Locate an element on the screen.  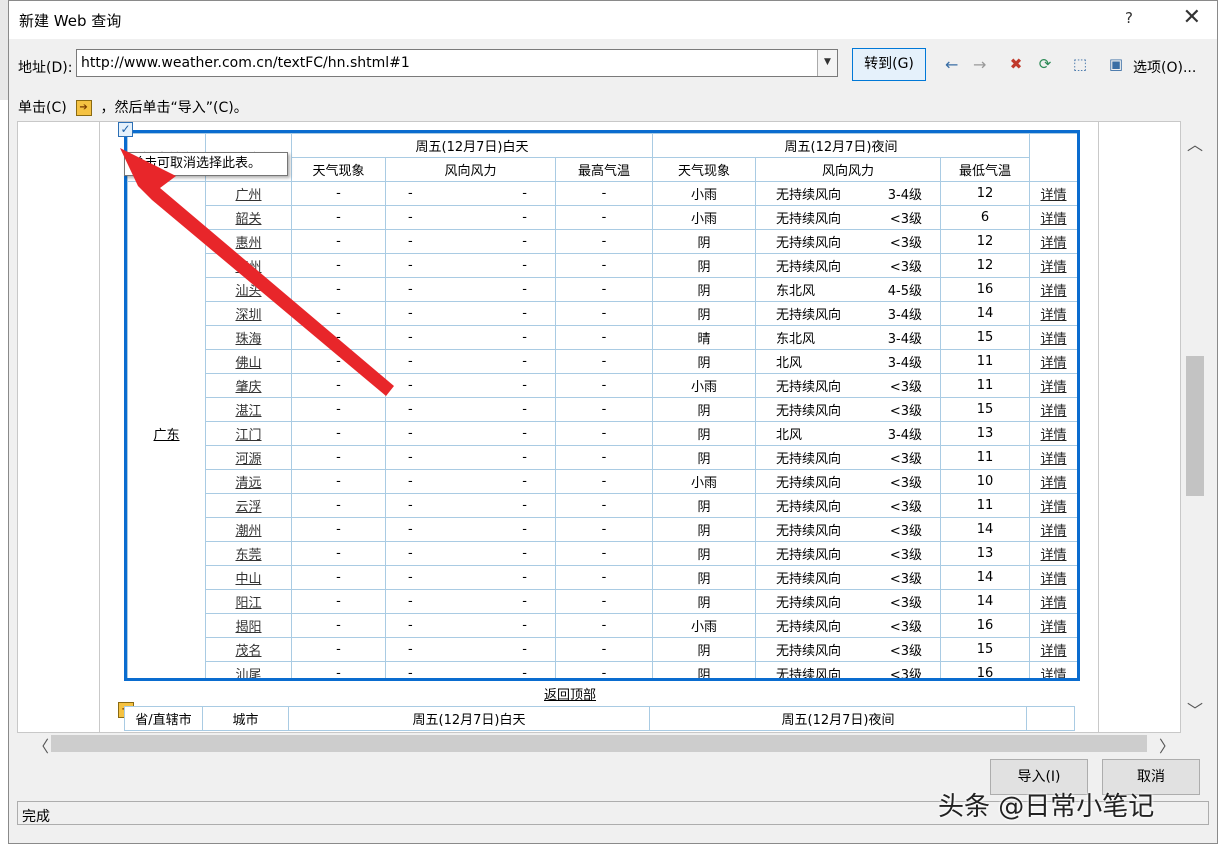
scroll-left-icon: 〈 is located at coordinates (41, 745).